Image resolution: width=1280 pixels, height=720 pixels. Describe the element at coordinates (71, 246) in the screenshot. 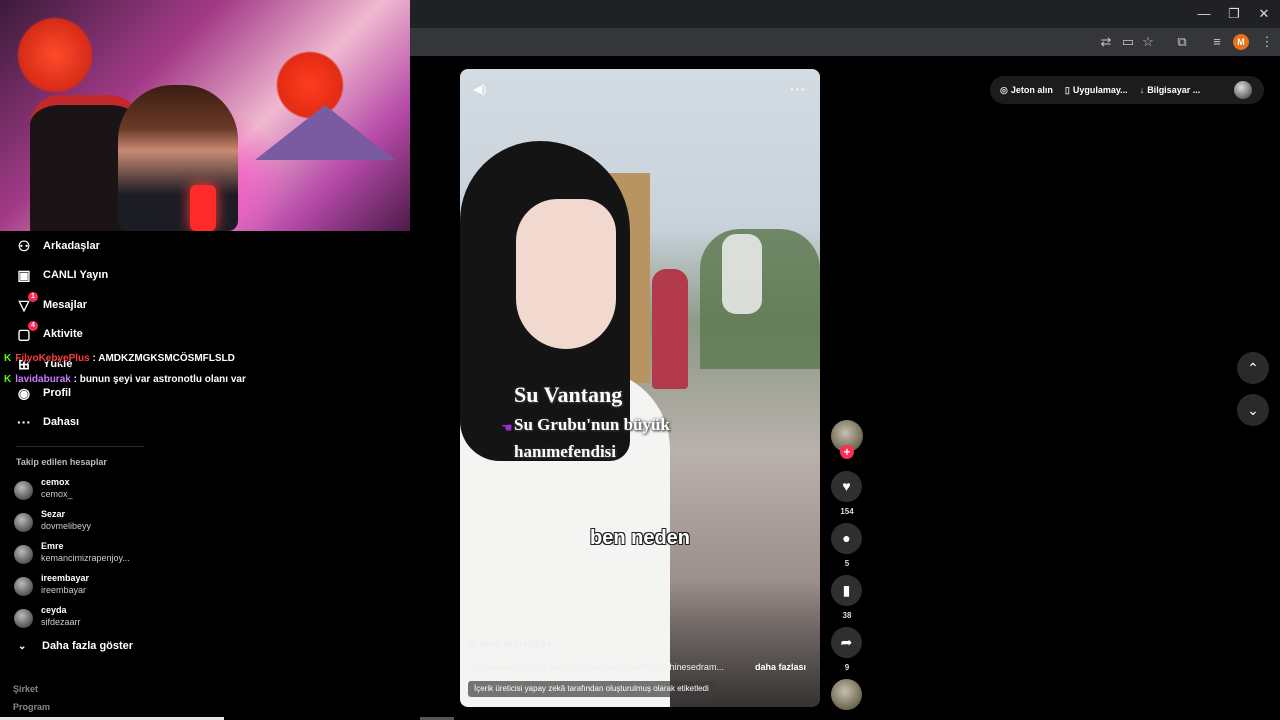

I see `sidebar-item-label: Arkadaşlar` at that location.